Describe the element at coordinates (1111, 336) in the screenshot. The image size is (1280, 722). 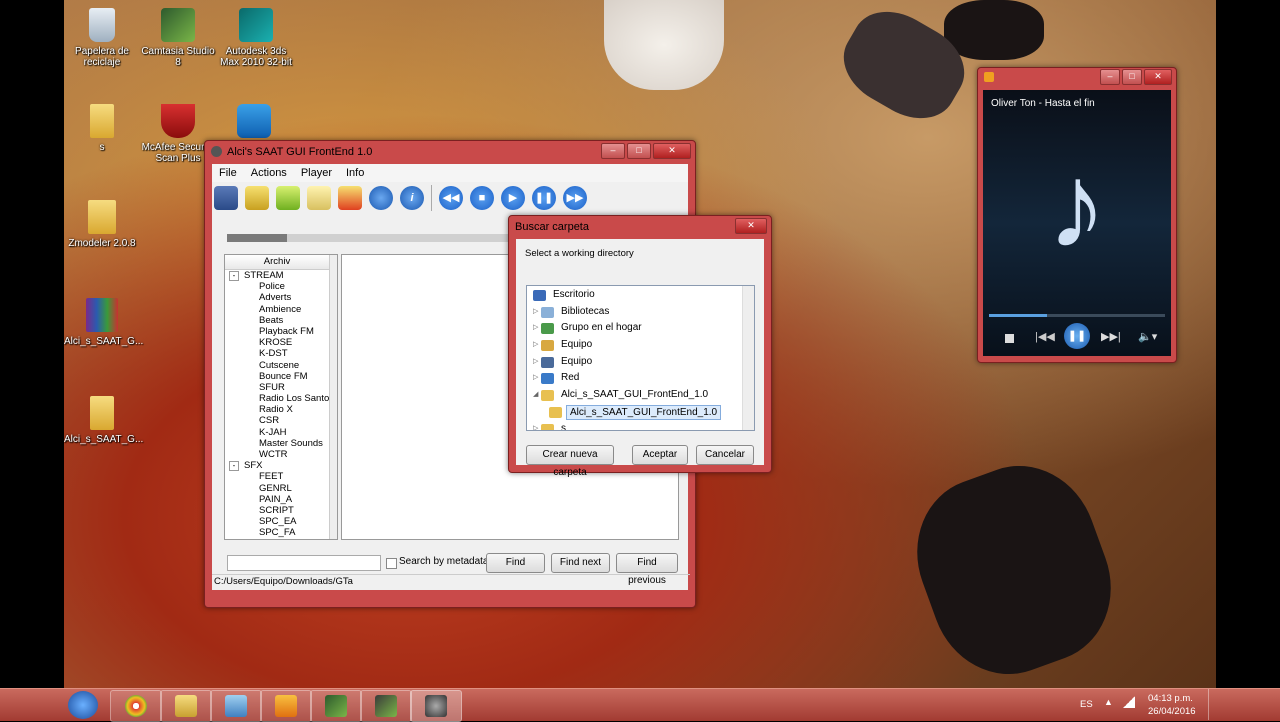
I see `player-next-icon: ▶▶|` at that location.